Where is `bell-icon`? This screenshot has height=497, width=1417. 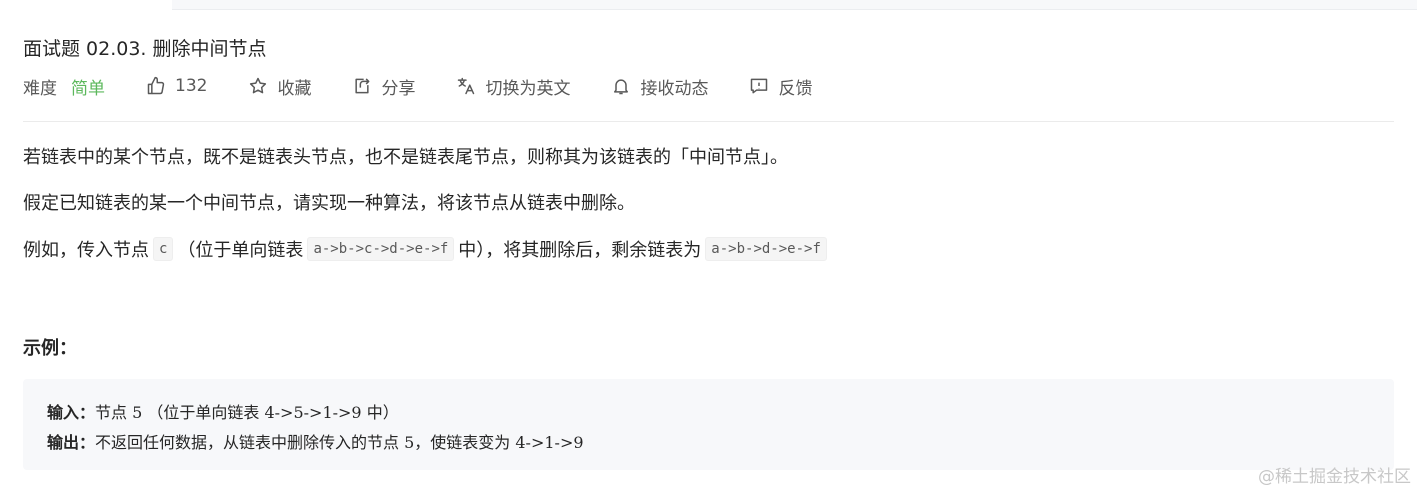 bell-icon is located at coordinates (621, 87).